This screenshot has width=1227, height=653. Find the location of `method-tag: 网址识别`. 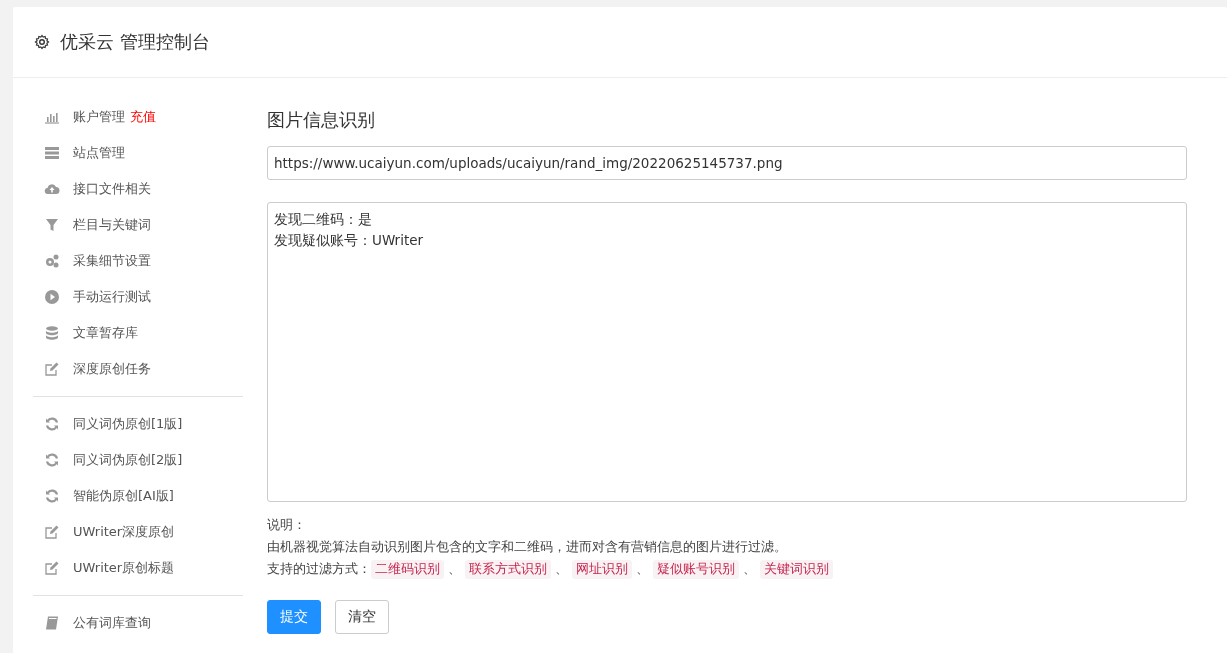

method-tag: 网址识别 is located at coordinates (602, 569).